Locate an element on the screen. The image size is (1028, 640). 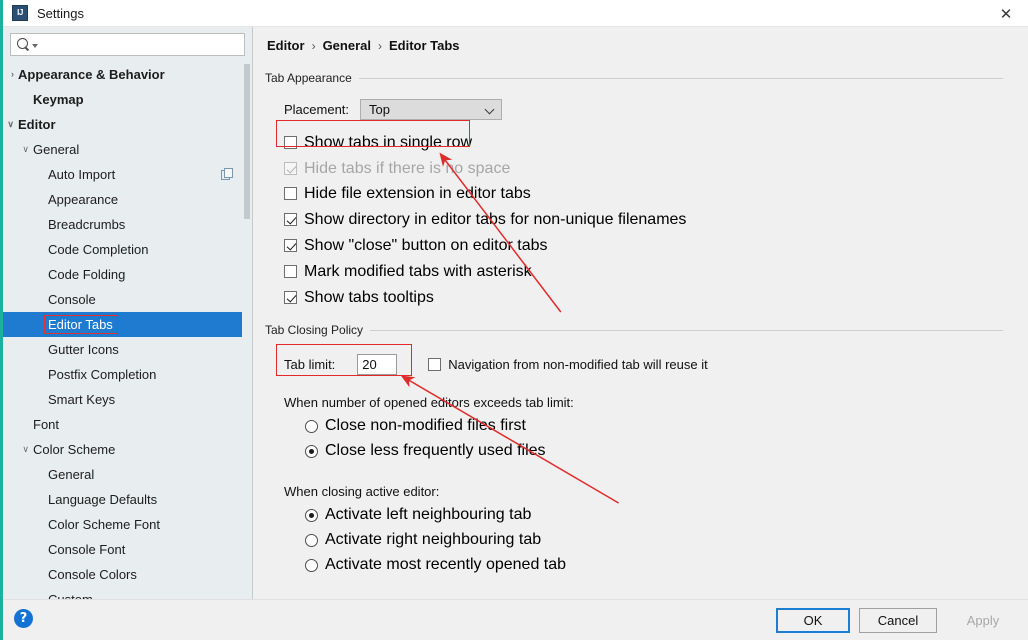
help-icon: ? is located at coordinates (23, 618).